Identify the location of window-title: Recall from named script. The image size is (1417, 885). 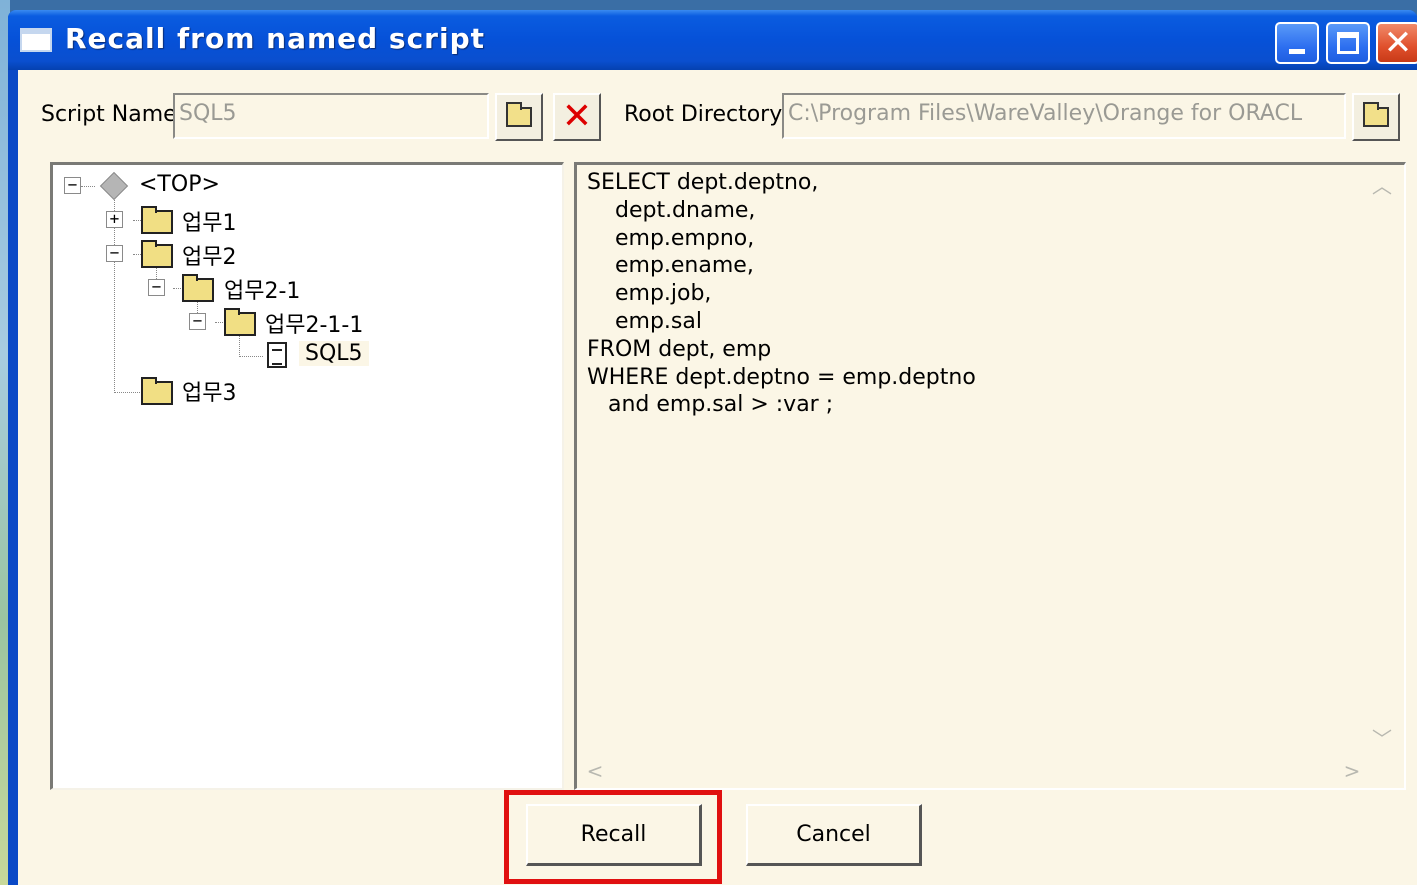
(275, 38).